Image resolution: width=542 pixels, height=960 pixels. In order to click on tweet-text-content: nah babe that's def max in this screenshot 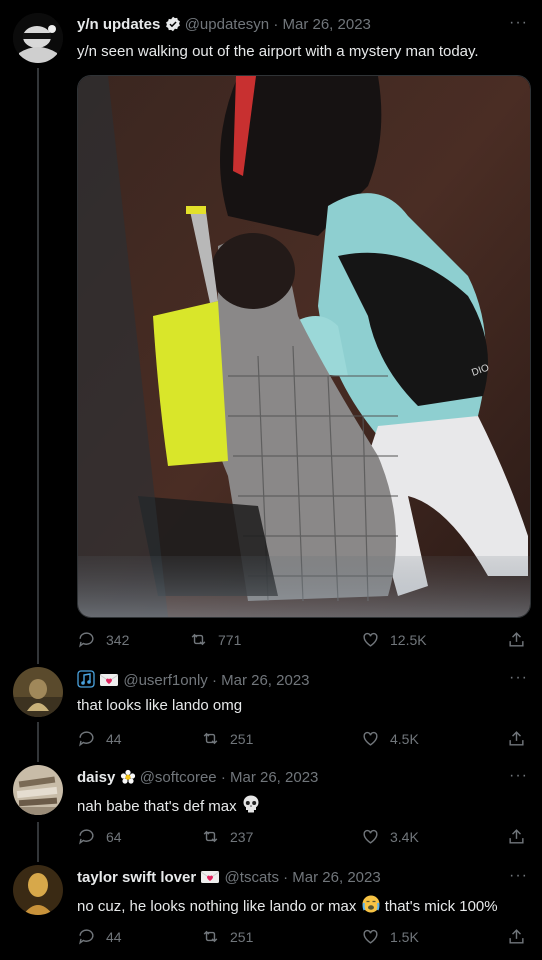, I will do `click(157, 806)`.